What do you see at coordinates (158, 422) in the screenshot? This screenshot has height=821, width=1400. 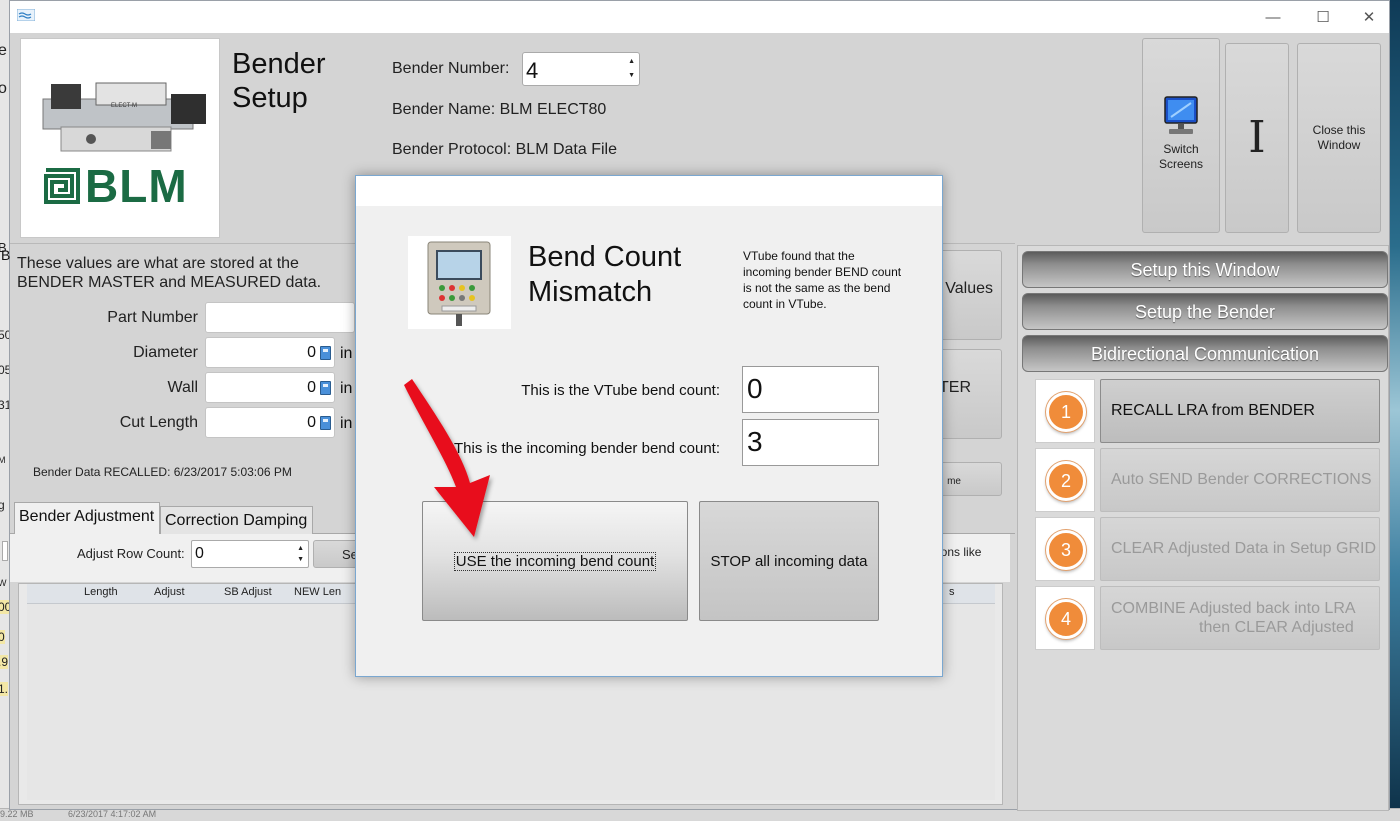 I see `cut-length-label: Cut Length` at bounding box center [158, 422].